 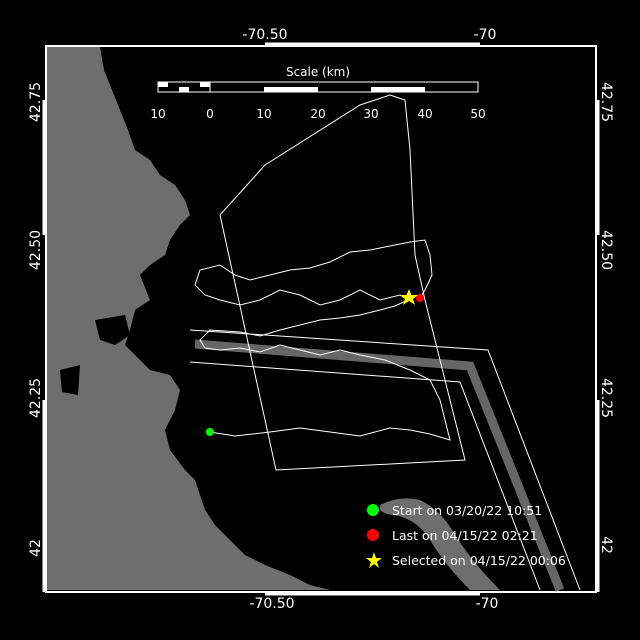 What do you see at coordinates (374, 560) in the screenshot?
I see `selected-star-icon` at bounding box center [374, 560].